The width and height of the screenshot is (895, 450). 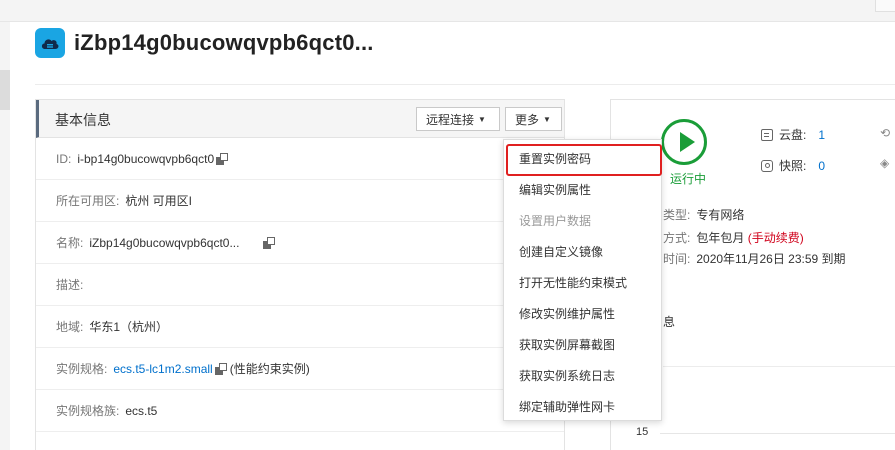 I want to click on chart-divider, so click(x=779, y=366).